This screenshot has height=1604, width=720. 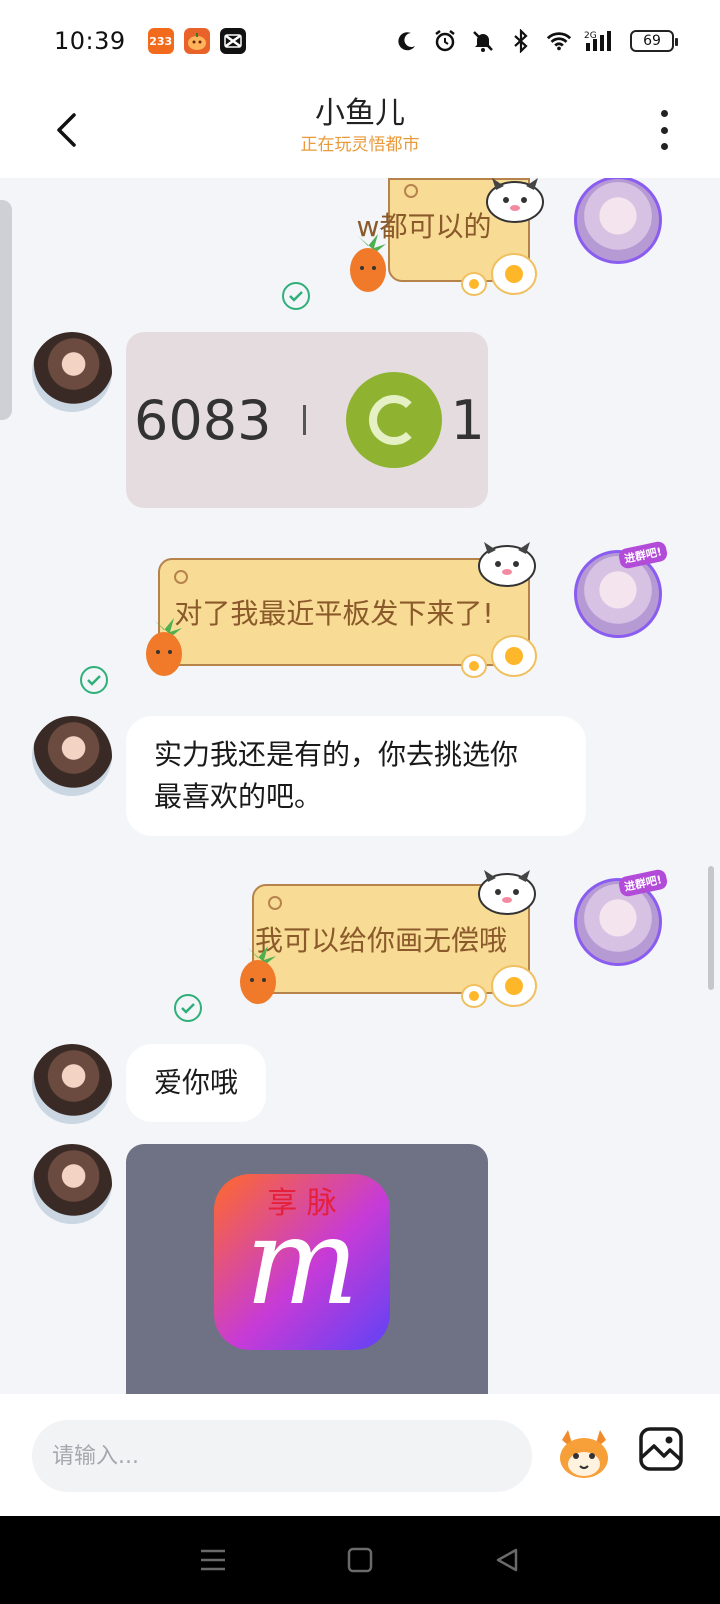 I want to click on home-button, so click(x=360, y=1560).